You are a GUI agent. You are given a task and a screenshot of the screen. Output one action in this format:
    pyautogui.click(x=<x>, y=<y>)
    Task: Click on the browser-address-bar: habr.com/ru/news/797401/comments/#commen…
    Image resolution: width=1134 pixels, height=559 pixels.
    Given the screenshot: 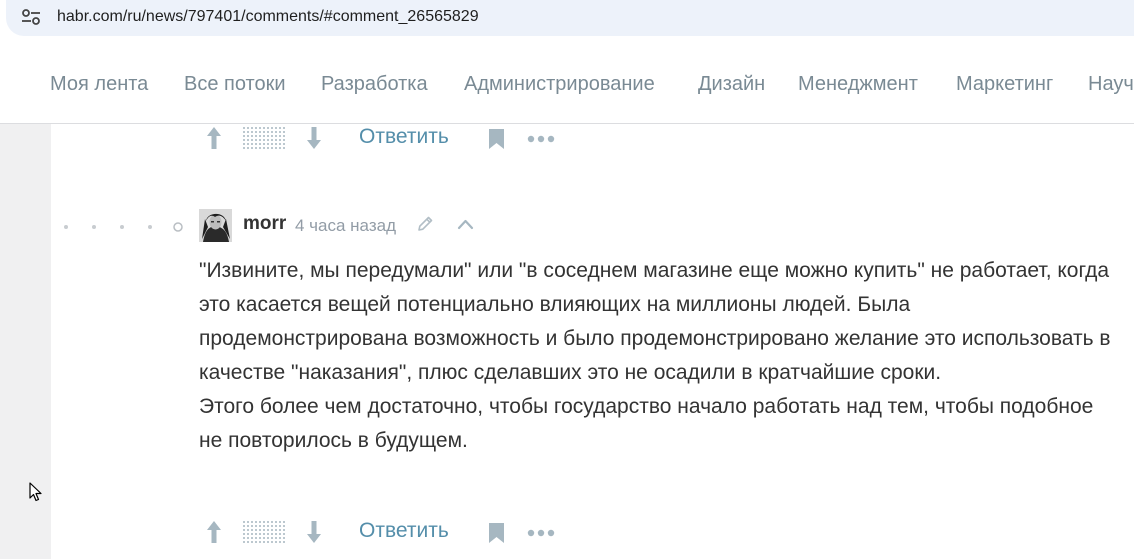 What is the action you would take?
    pyautogui.click(x=567, y=22)
    